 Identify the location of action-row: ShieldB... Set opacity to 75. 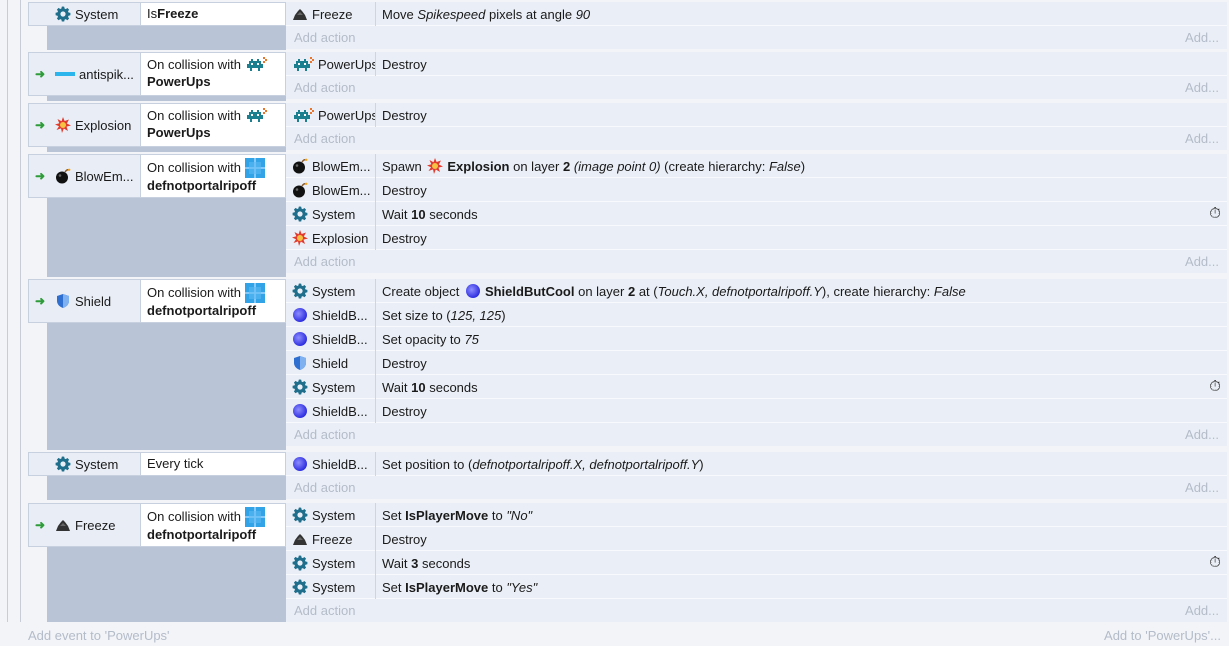
(756, 339).